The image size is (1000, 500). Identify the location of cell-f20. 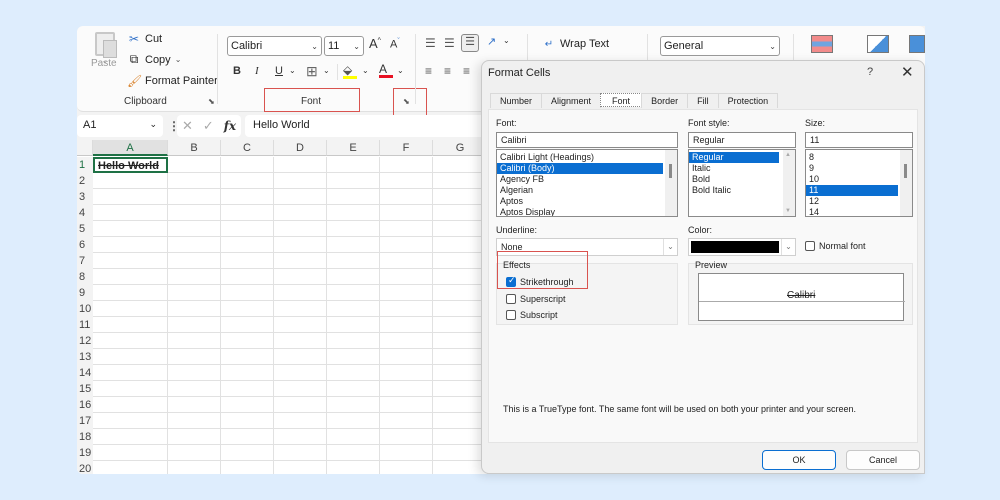
(406, 467).